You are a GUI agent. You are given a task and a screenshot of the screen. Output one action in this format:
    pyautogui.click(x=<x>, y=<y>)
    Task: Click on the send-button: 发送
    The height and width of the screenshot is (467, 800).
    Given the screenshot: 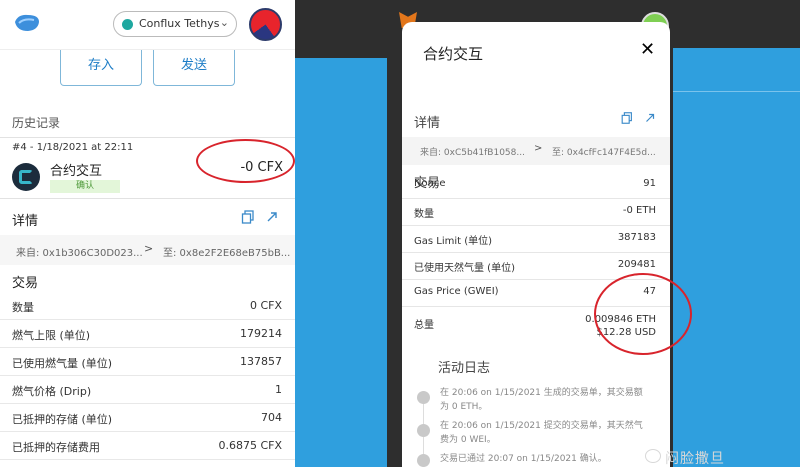 What is the action you would take?
    pyautogui.click(x=194, y=68)
    